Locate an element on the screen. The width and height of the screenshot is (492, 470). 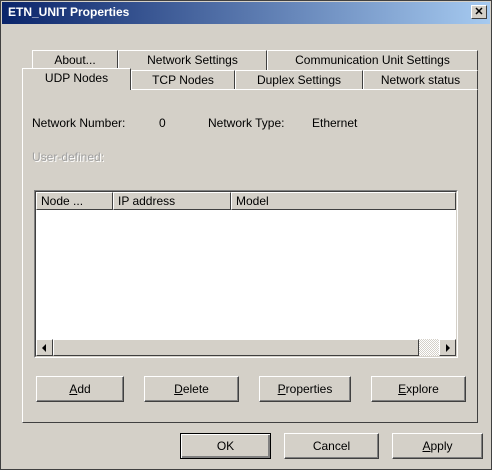
tab-duplex-settings: Duplex Settings is located at coordinates (299, 80).